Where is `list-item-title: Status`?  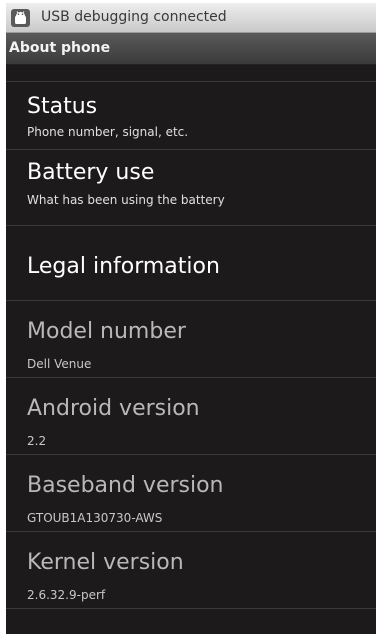
list-item-title: Status is located at coordinates (62, 106).